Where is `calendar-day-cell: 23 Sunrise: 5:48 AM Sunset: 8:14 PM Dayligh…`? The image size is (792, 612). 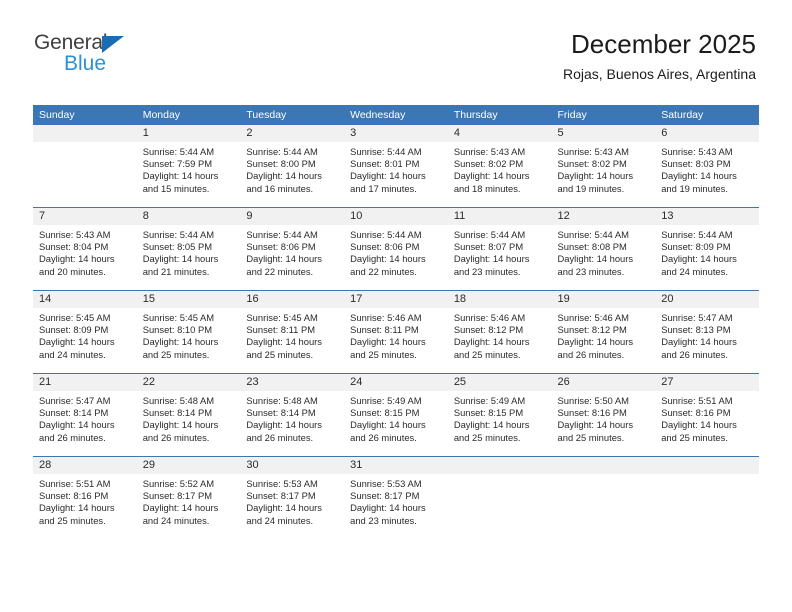
calendar-day-cell: 23 Sunrise: 5:48 AM Sunset: 8:14 PM Dayligh… is located at coordinates (292, 415).